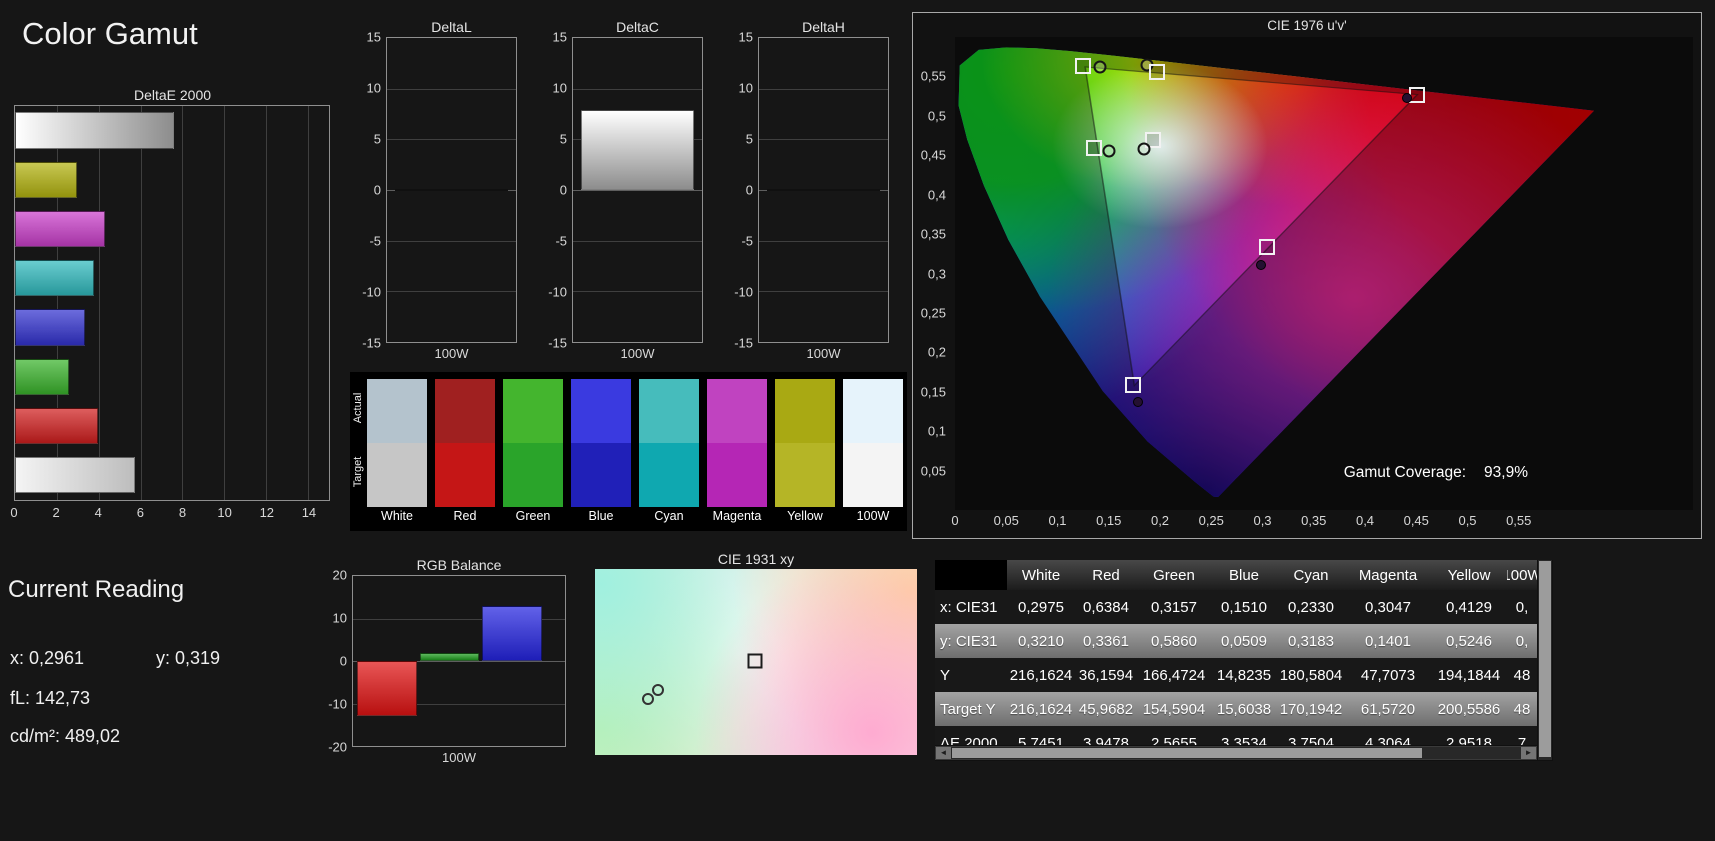 The width and height of the screenshot is (1715, 841). Describe the element at coordinates (188, 658) in the screenshot. I see `reading-y: y: 0,319` at that location.